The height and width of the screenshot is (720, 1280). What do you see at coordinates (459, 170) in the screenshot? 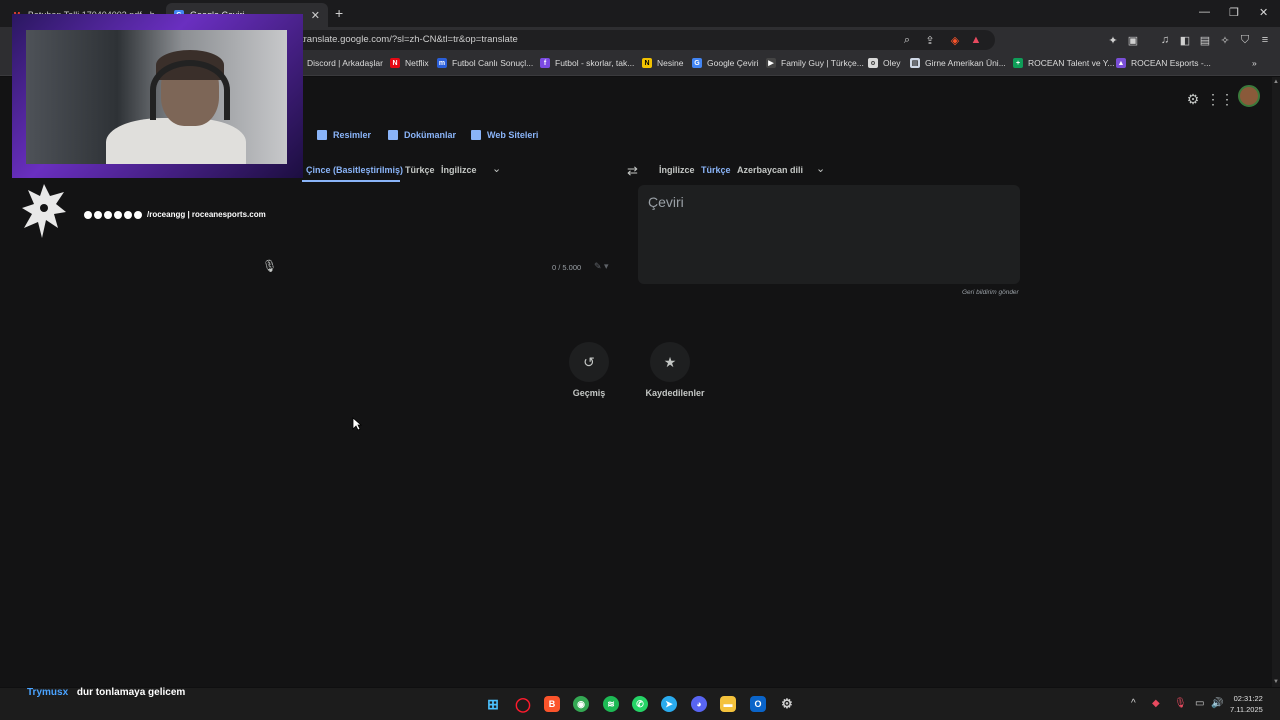
I see `source-lang-english: İngilizce` at bounding box center [459, 170].